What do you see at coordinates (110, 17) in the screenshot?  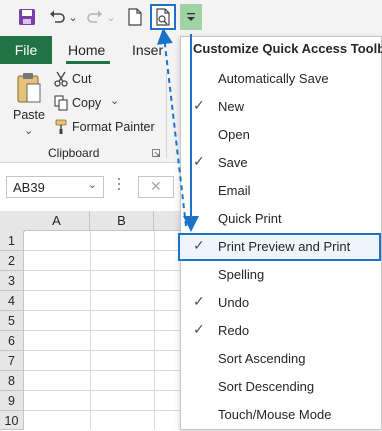 I see `redo-dropdown-icon: ⌄` at bounding box center [110, 17].